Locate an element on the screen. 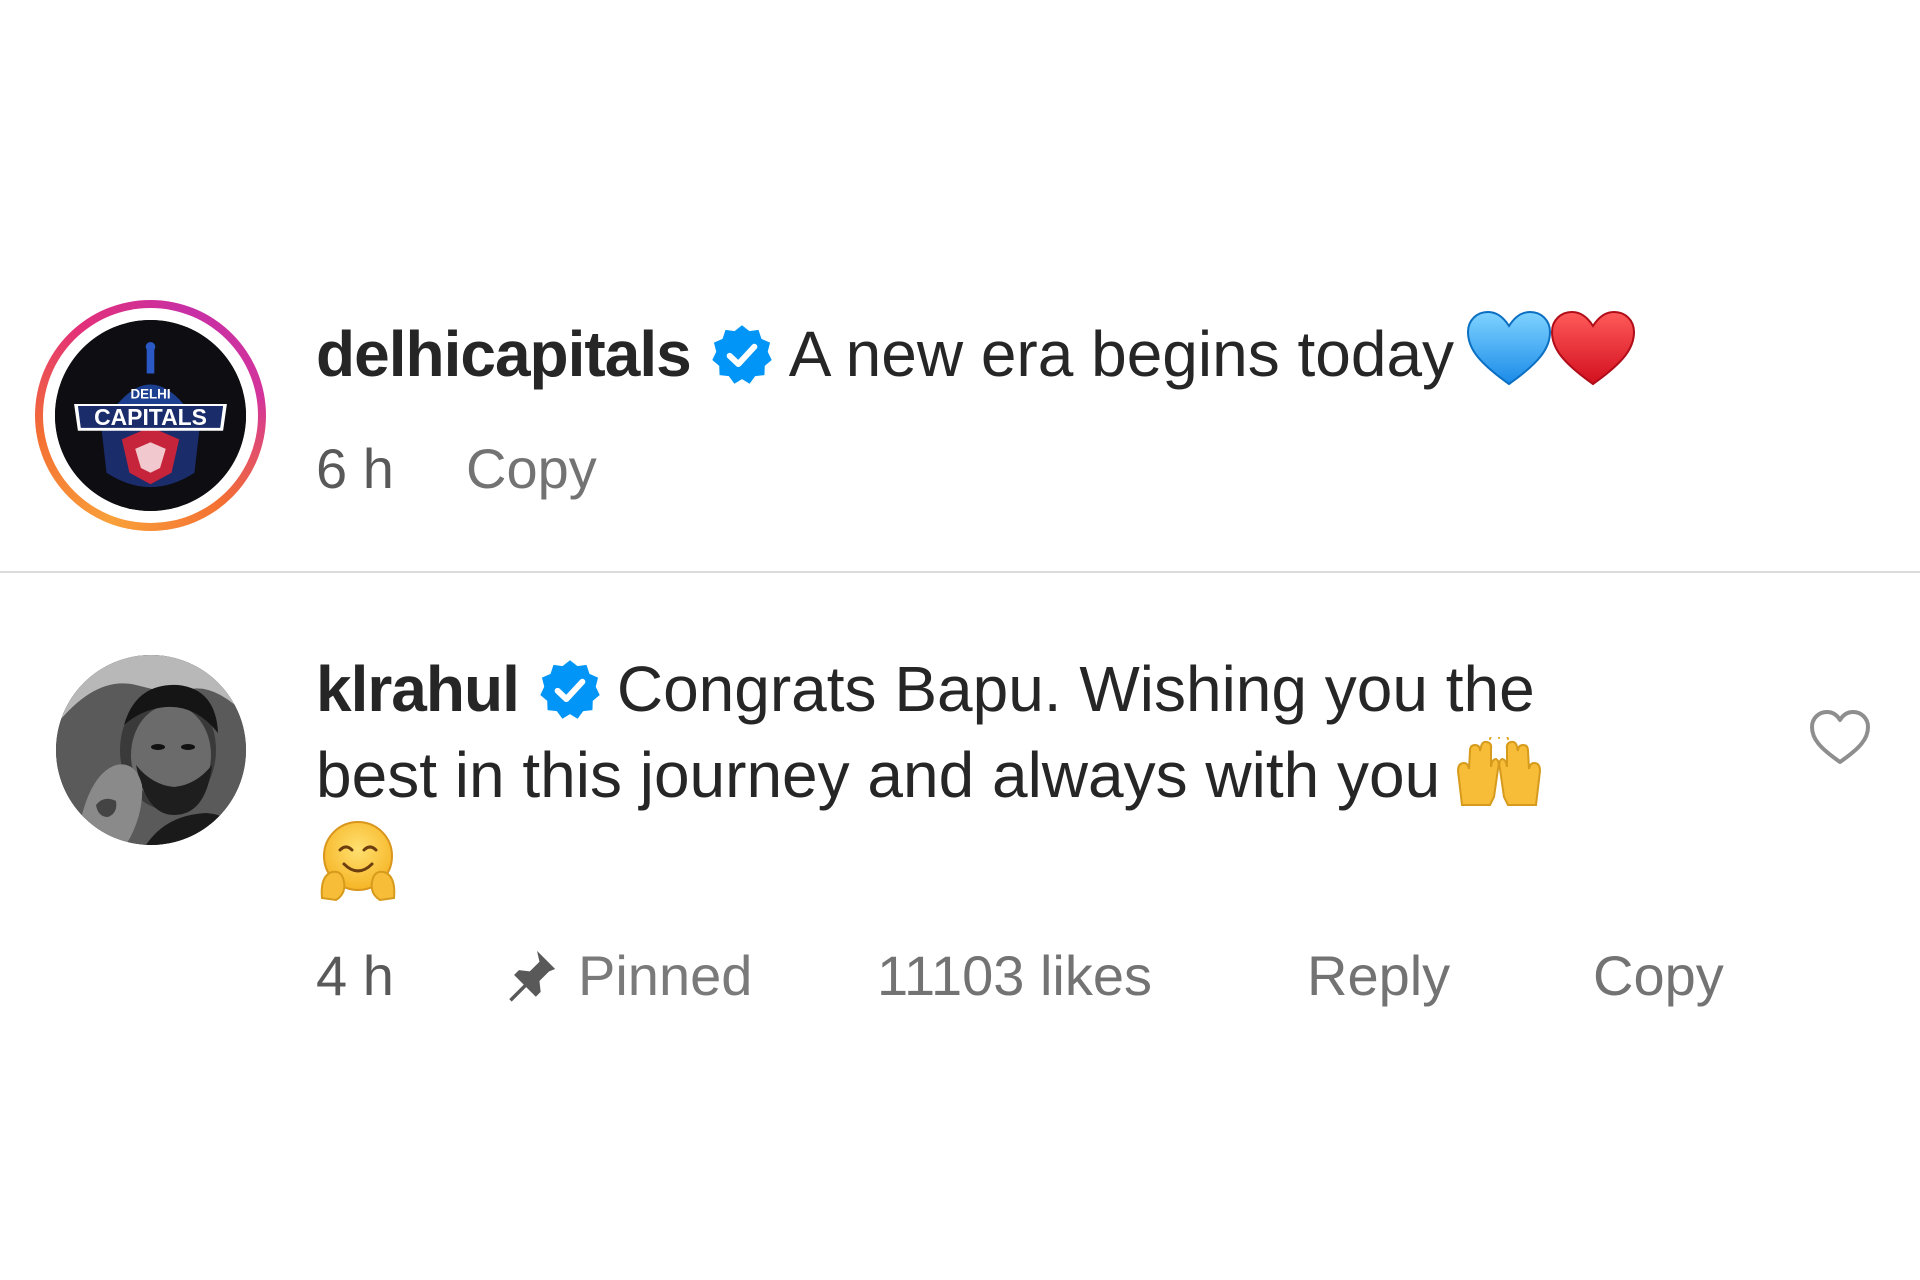 The image size is (1920, 1280). blue-red-hearts-emoji is located at coordinates (1551, 348).